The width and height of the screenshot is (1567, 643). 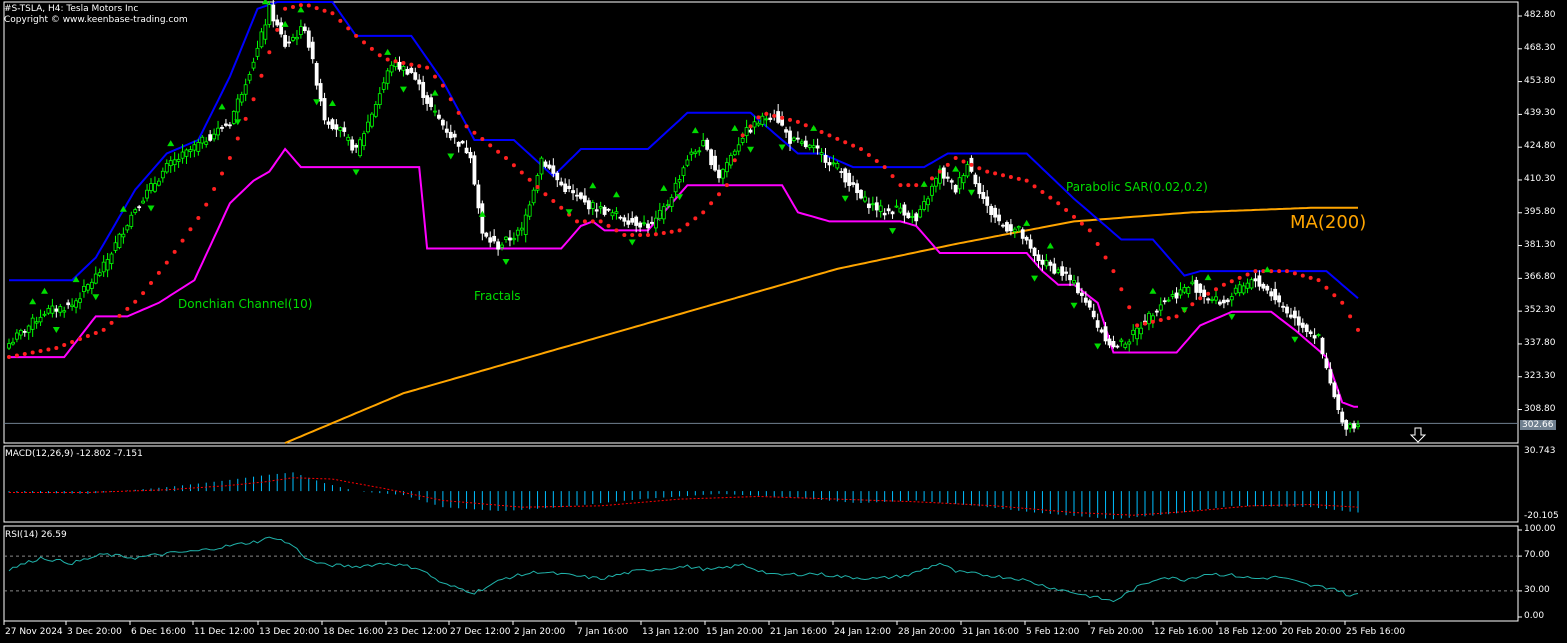 I want to click on time-tick-label: 24 Jan 12:00, so click(x=862, y=632).